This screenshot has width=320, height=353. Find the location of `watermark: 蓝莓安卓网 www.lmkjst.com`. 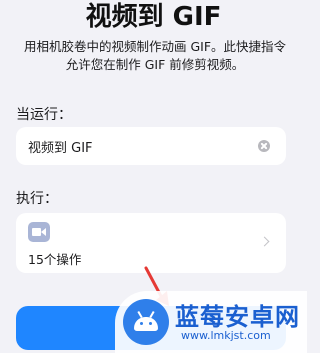

watermark: 蓝莓安卓网 www.lmkjst.com is located at coordinates (211, 322).